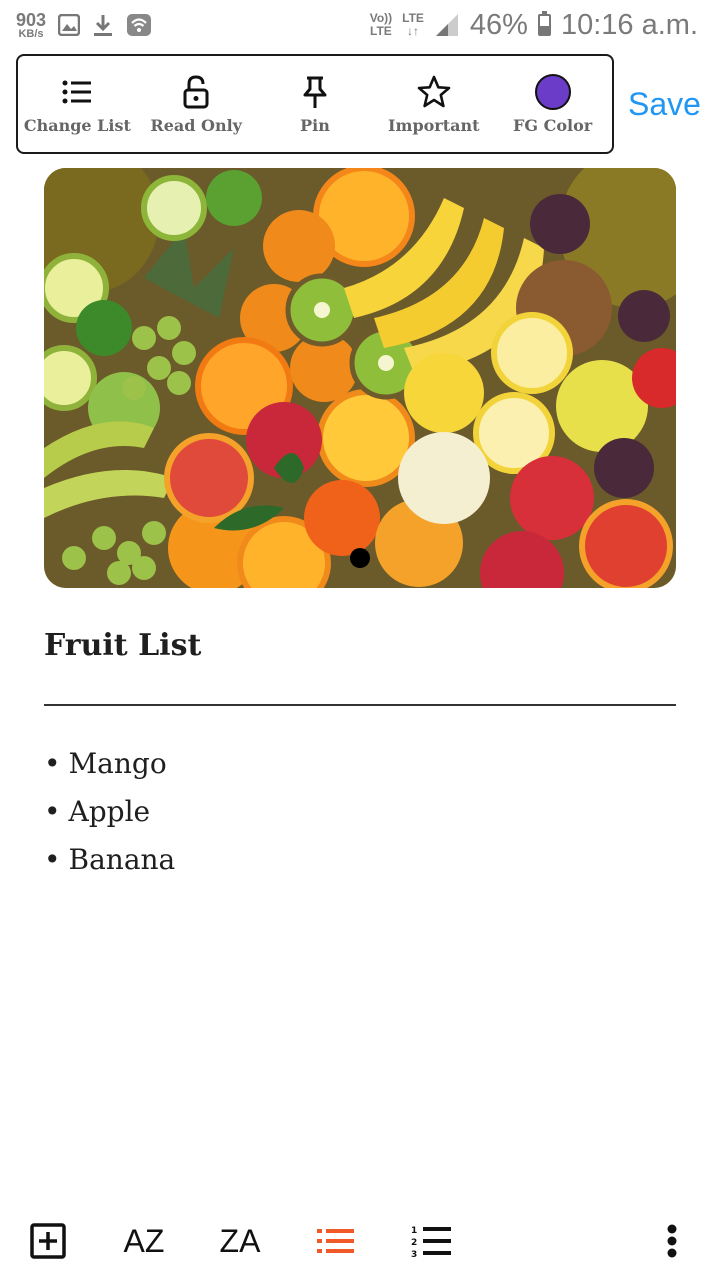 This screenshot has width=720, height=1280. I want to click on list-item-text: Banana, so click(122, 859).